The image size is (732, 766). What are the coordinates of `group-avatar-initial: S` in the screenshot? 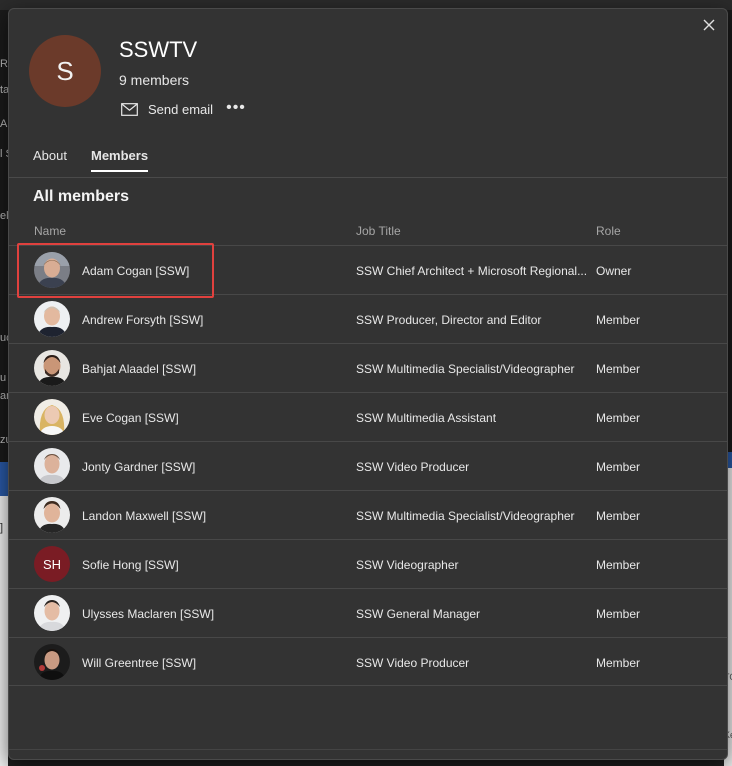 It's located at (65, 70).